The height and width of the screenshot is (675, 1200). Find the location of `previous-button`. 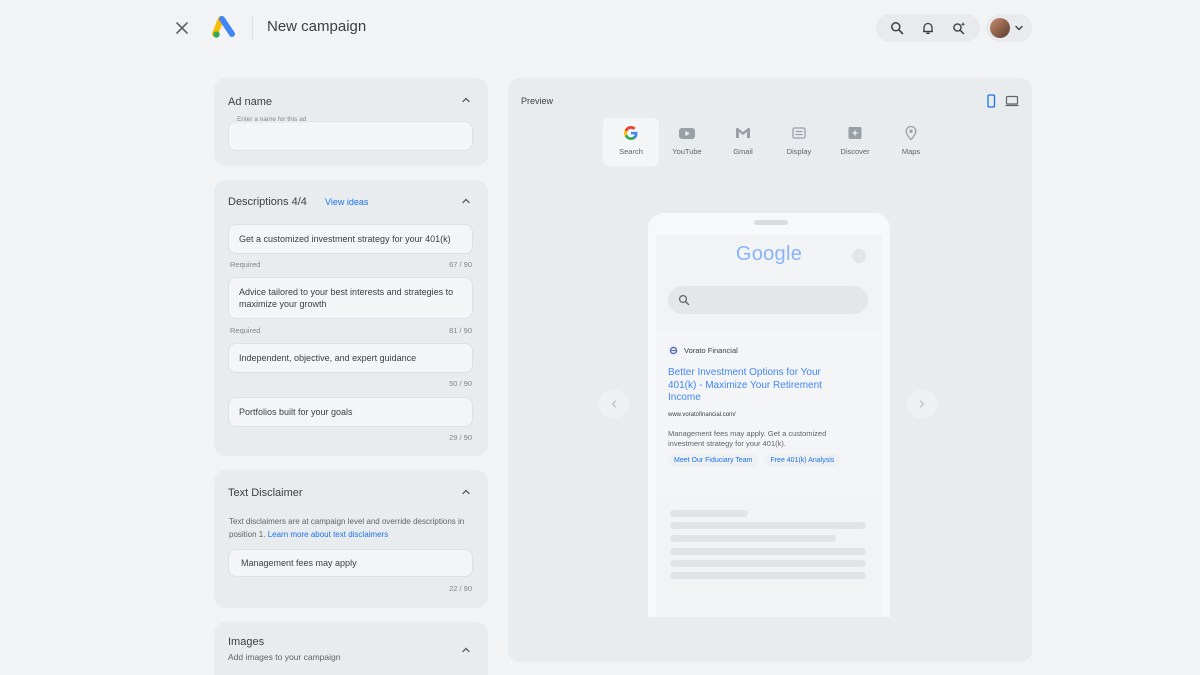

previous-button is located at coordinates (614, 404).